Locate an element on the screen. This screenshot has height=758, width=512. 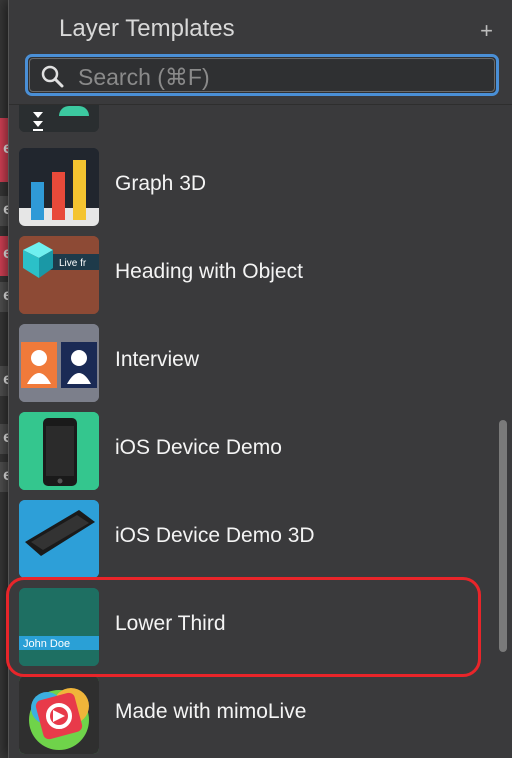
list-item: iOS Device Demo 3D is located at coordinates (252, 540).